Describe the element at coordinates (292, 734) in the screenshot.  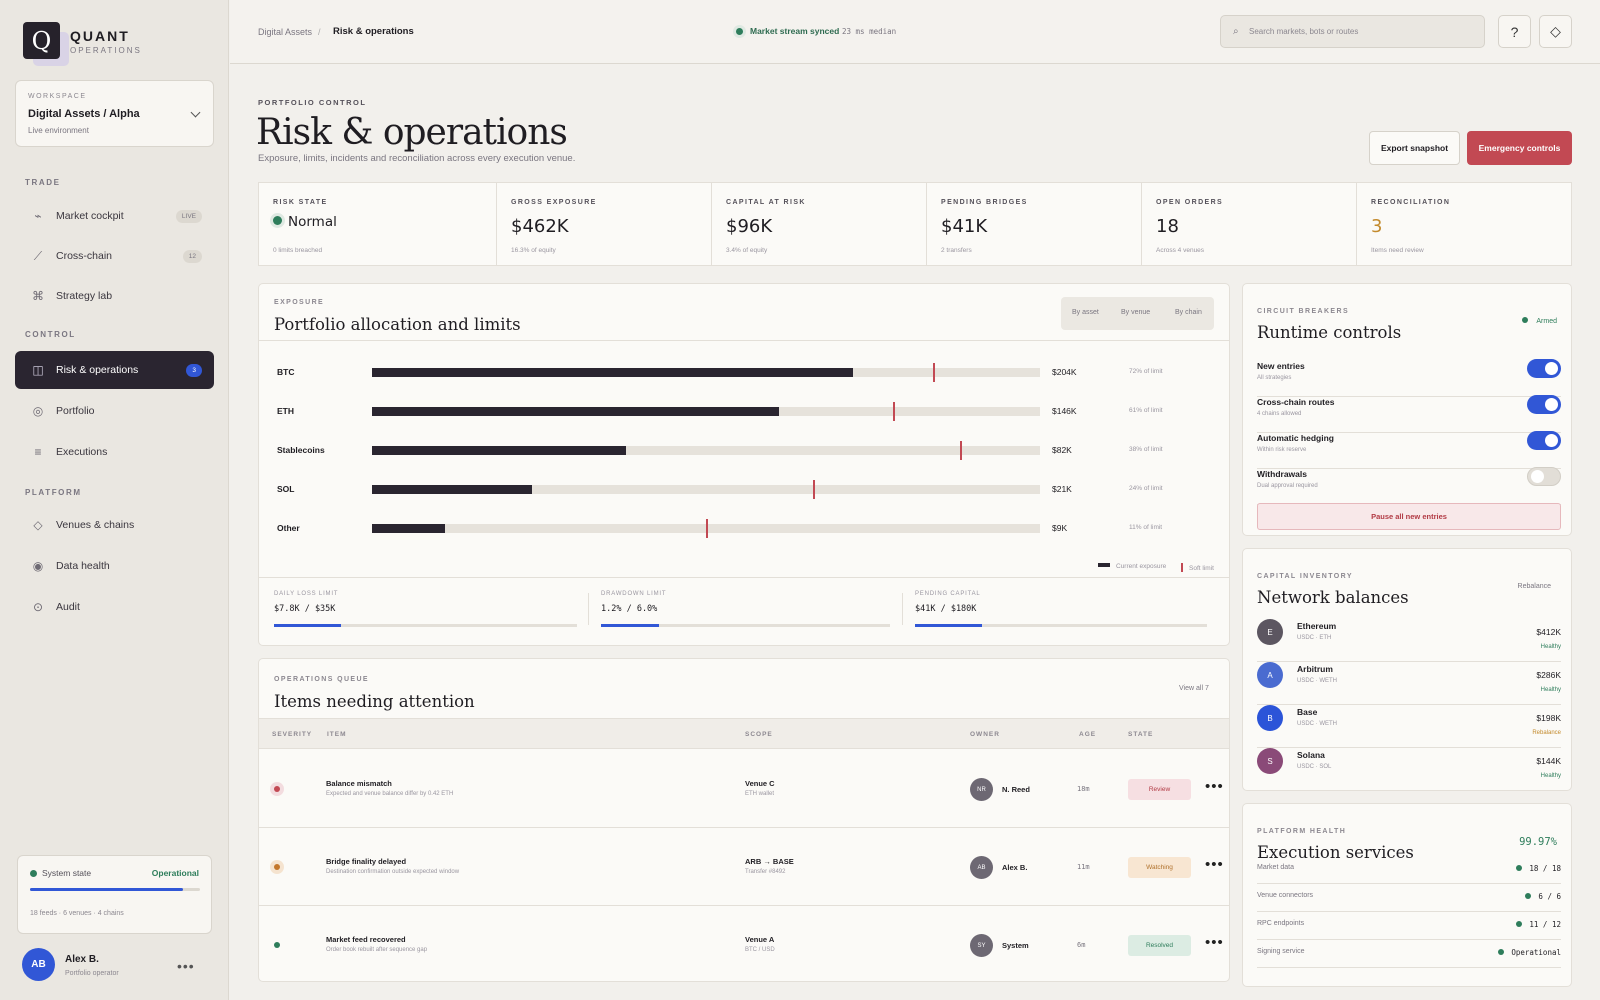
I see `column-severity: SEVERITY` at that location.